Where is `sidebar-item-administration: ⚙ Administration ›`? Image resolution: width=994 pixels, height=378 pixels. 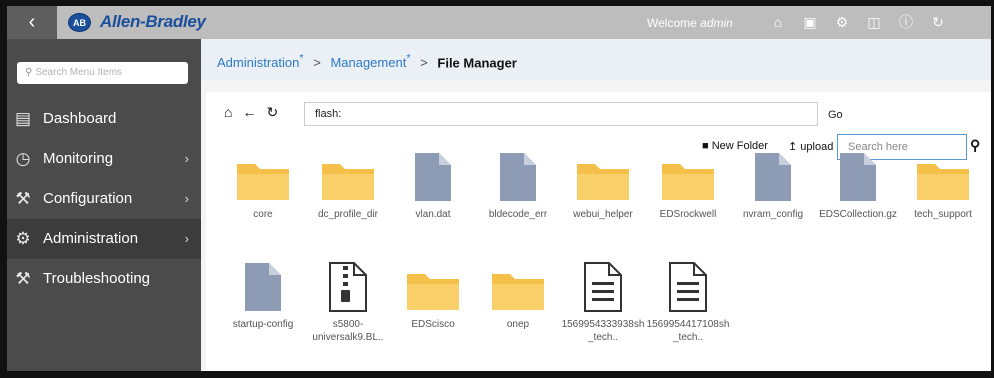
sidebar-item-administration: ⚙ Administration › is located at coordinates (104, 239).